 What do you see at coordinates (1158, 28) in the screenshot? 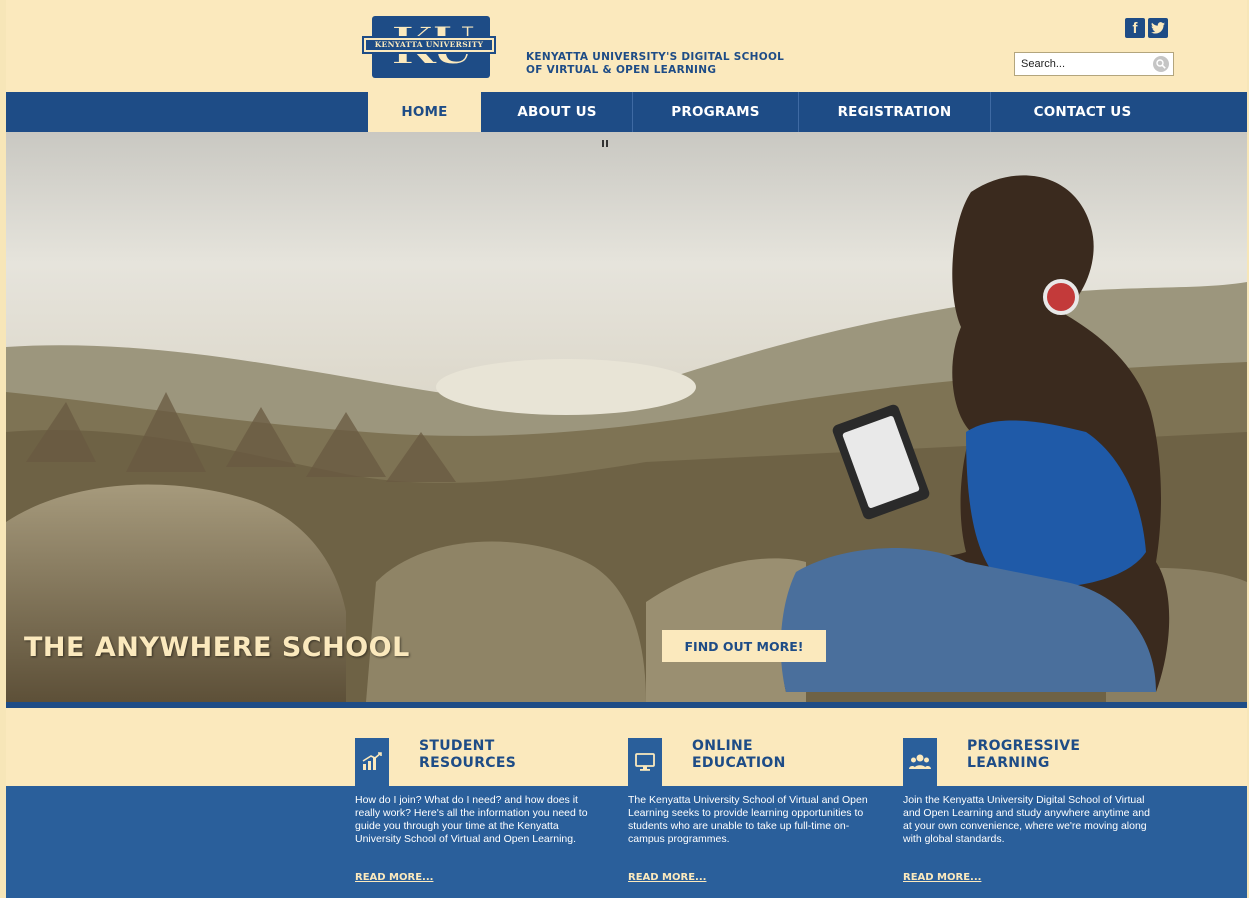
I see `twitter-icon` at bounding box center [1158, 28].